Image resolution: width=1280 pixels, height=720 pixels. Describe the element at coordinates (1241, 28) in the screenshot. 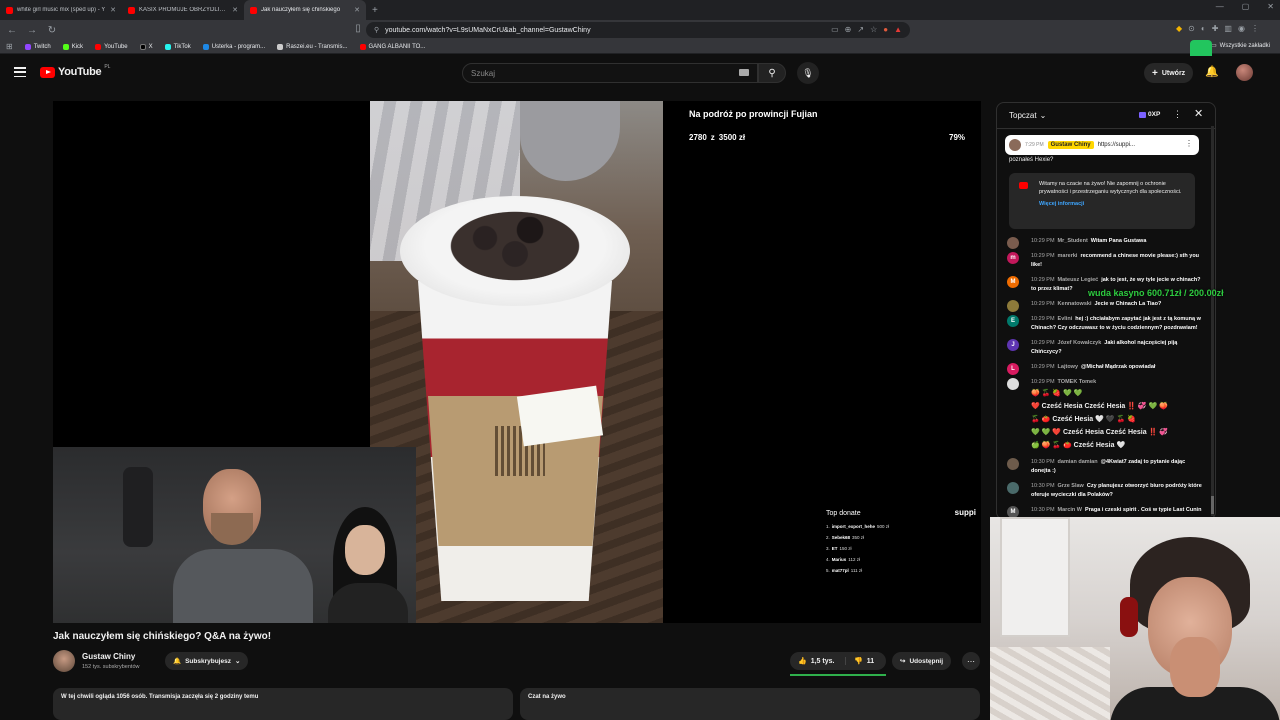

I see `profile-icon: ◉` at that location.